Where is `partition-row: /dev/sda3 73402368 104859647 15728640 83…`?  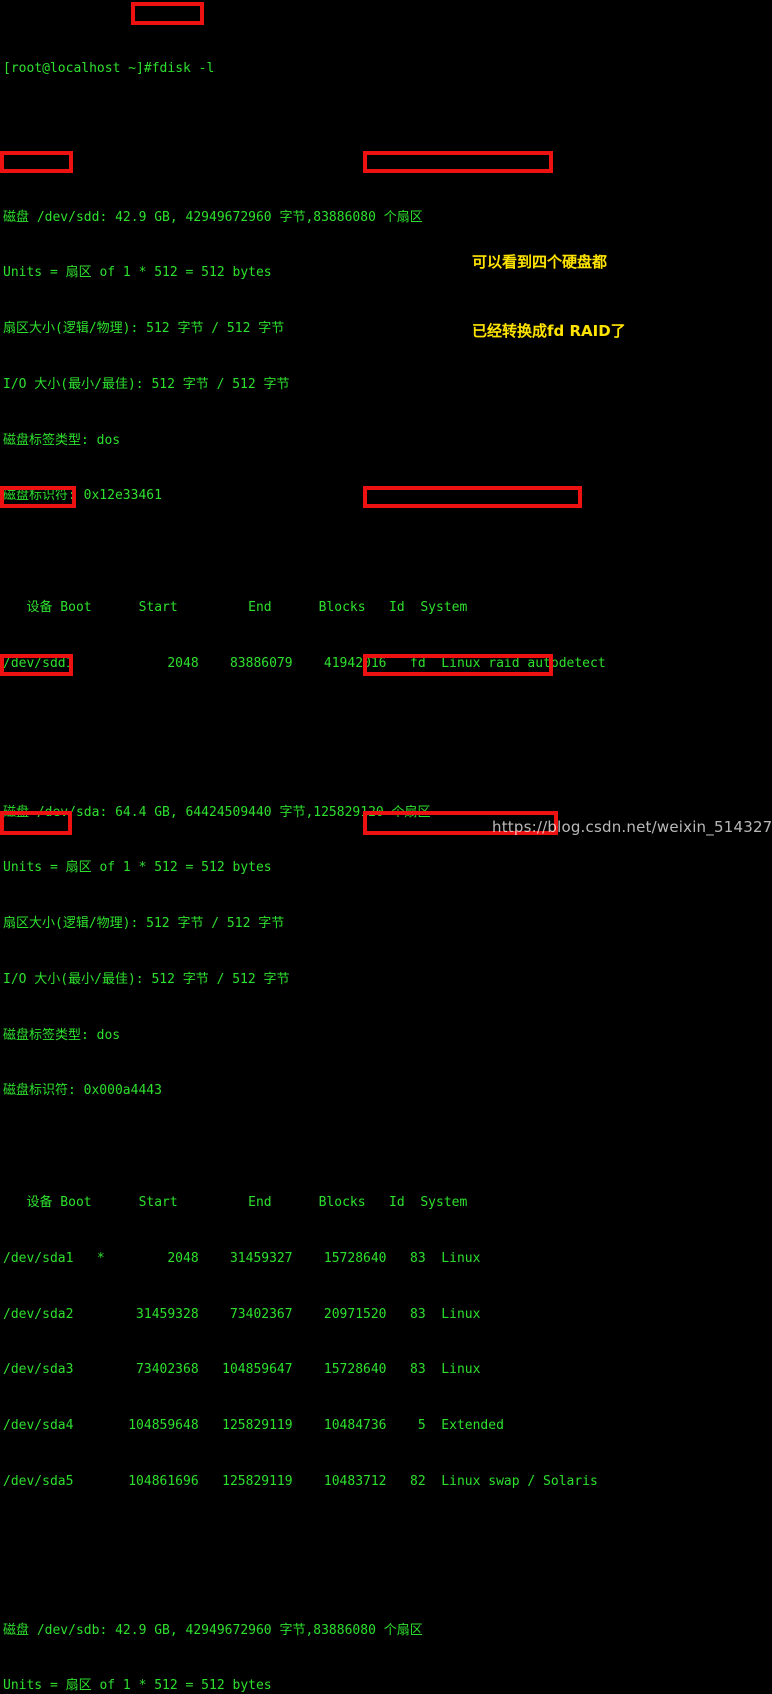
partition-row: /dev/sda3 73402368 104859647 15728640 83… is located at coordinates (242, 1370).